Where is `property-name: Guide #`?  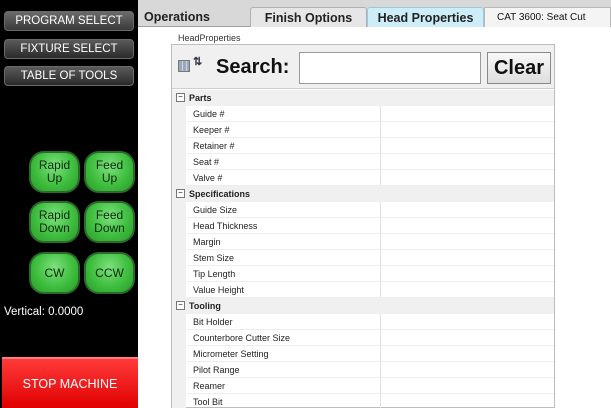 property-name: Guide # is located at coordinates (209, 114).